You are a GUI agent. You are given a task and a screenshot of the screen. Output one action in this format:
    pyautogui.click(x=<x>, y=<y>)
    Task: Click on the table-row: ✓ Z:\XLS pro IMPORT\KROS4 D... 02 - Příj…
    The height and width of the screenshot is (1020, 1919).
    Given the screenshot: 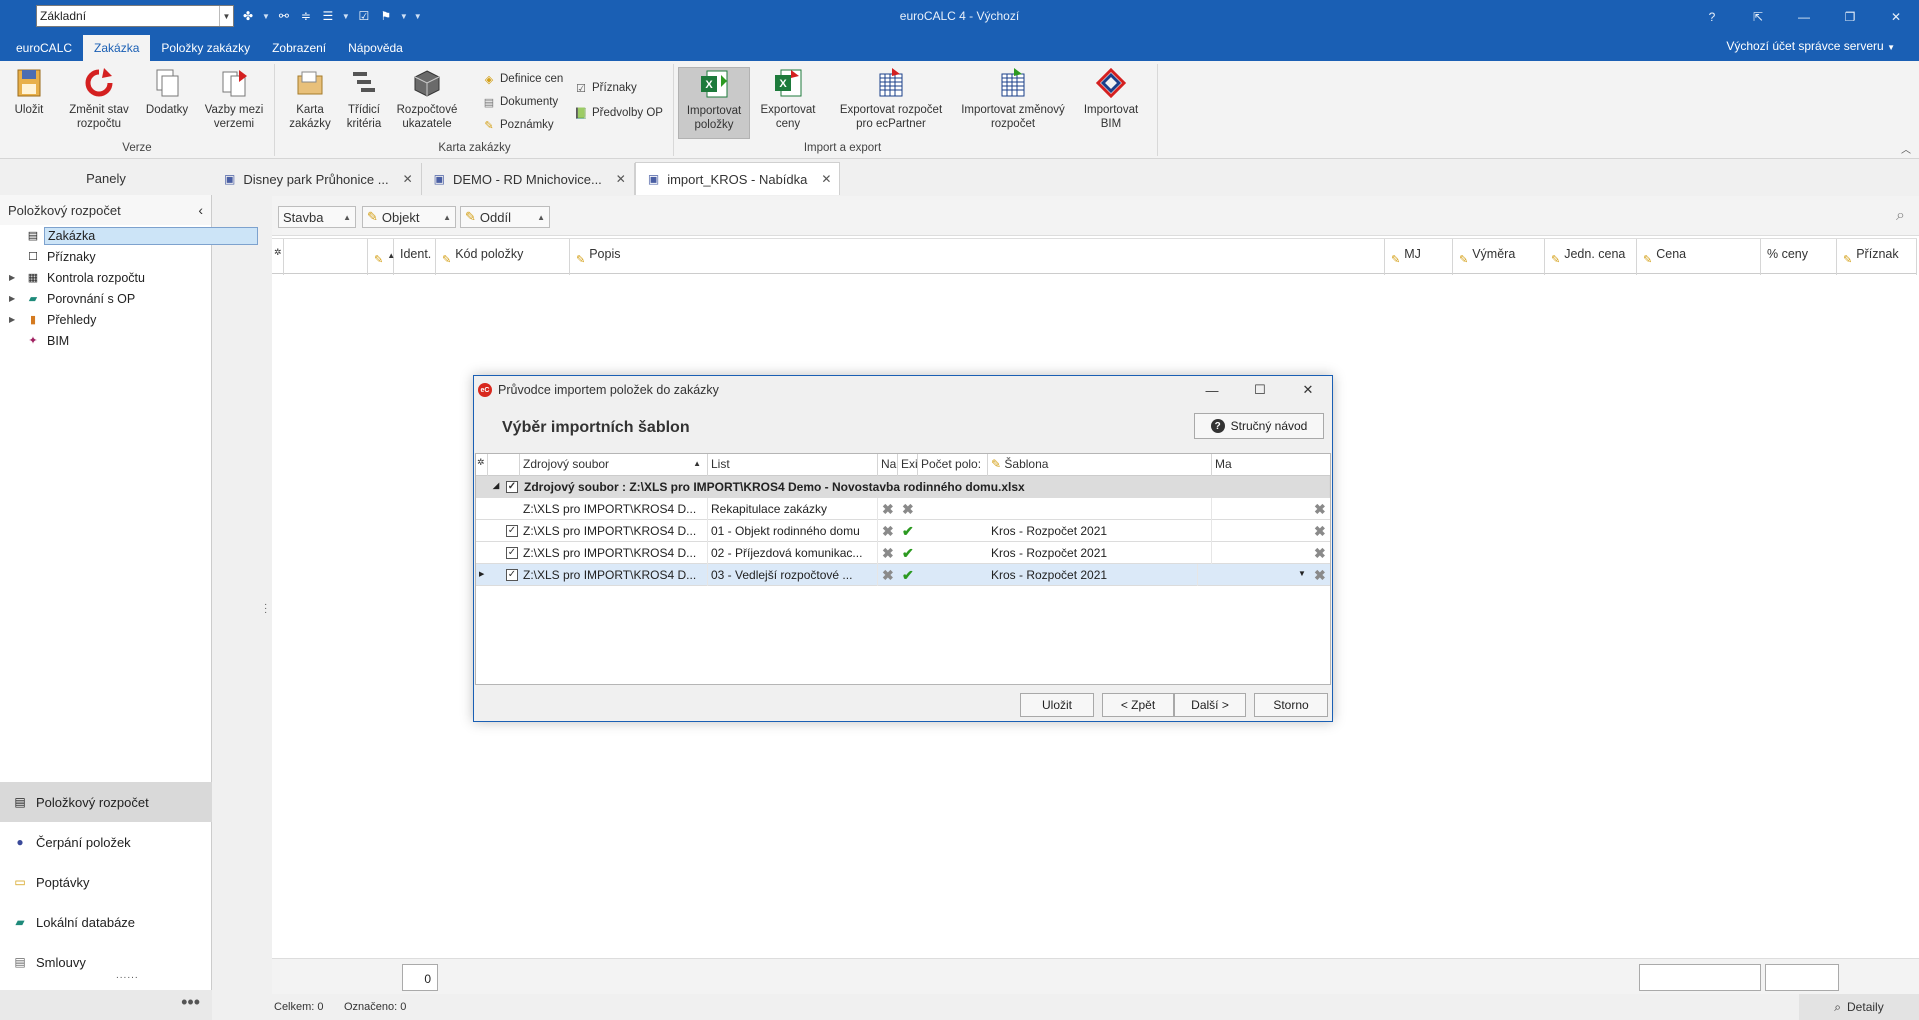 What is the action you would take?
    pyautogui.click(x=903, y=553)
    